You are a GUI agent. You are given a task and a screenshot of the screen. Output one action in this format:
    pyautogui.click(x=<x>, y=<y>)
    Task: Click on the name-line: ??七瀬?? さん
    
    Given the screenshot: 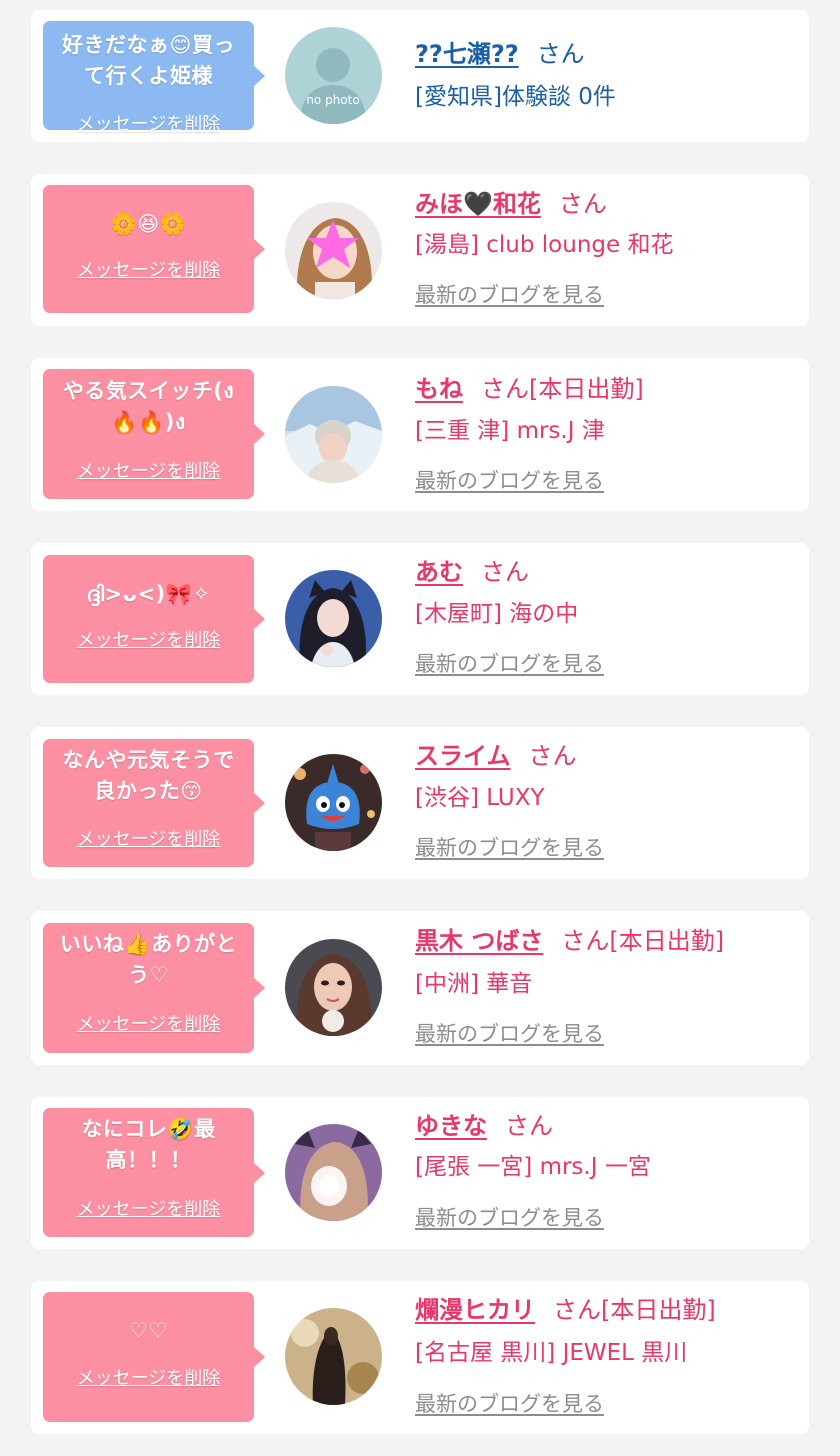 What is the action you would take?
    pyautogui.click(x=500, y=54)
    